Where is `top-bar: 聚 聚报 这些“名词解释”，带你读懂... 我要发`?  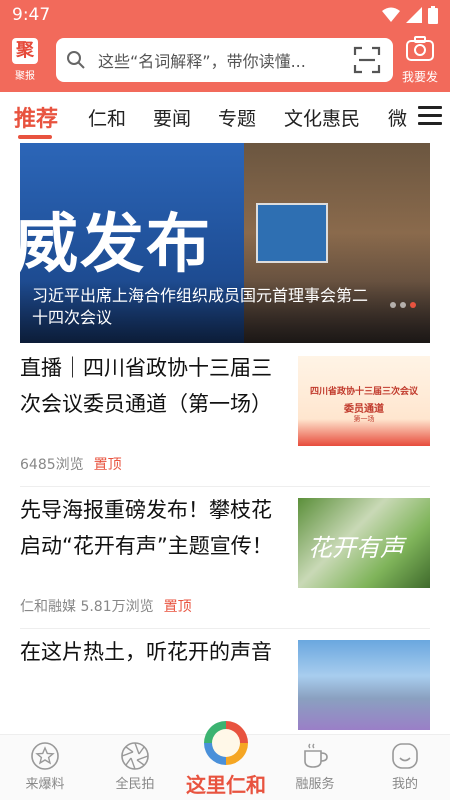
top-bar: 聚 聚报 这些“名词解释”，带你读懂... 我要发 is located at coordinates (225, 61).